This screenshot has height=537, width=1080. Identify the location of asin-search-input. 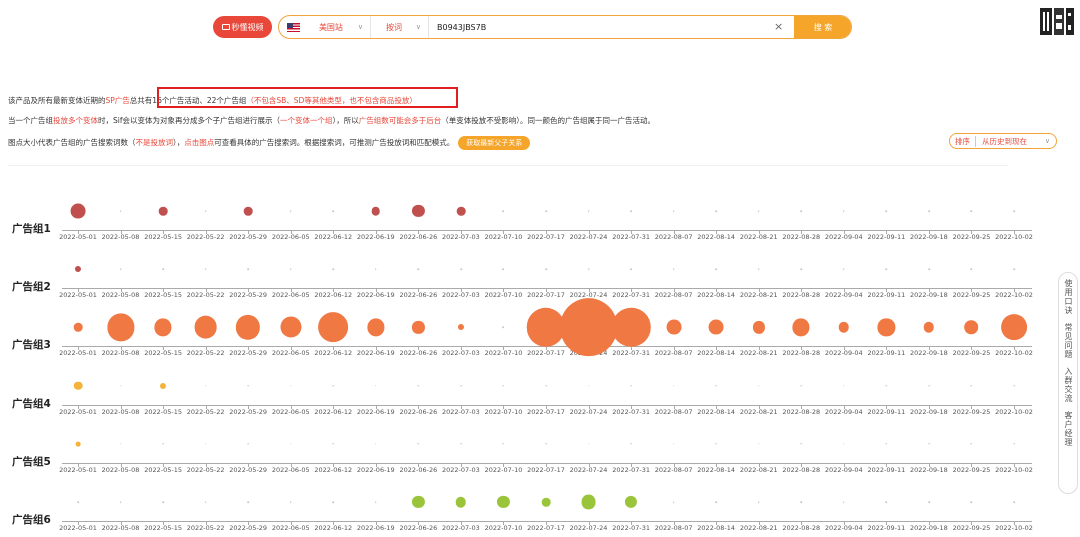
(604, 27).